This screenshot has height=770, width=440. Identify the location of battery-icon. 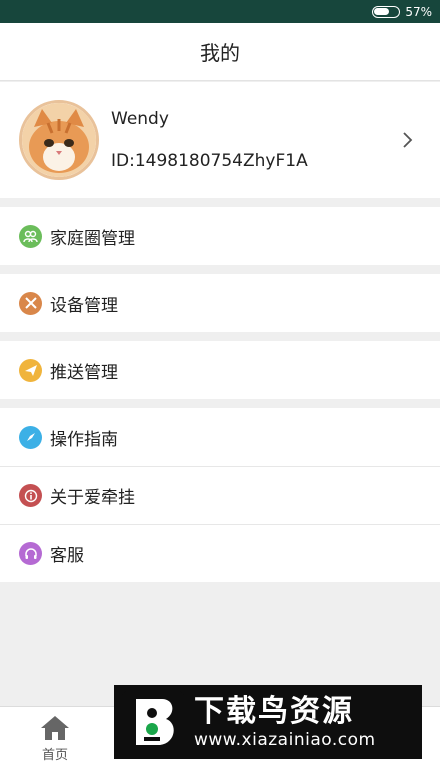
(386, 11).